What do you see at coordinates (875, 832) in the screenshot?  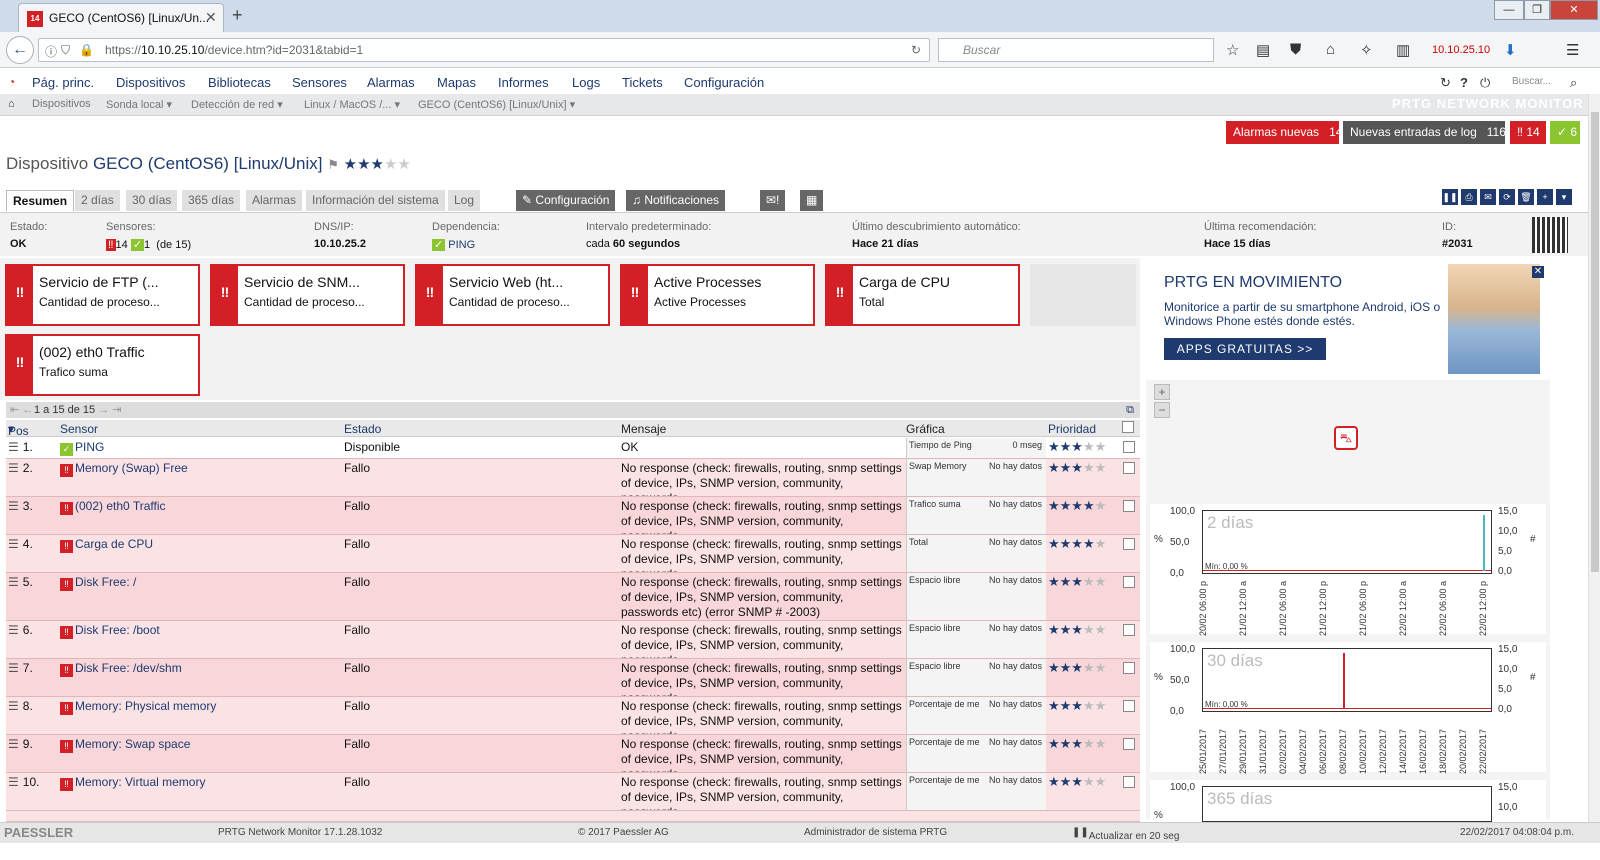 I see `user-text: Administrador de sistema PRTG` at bounding box center [875, 832].